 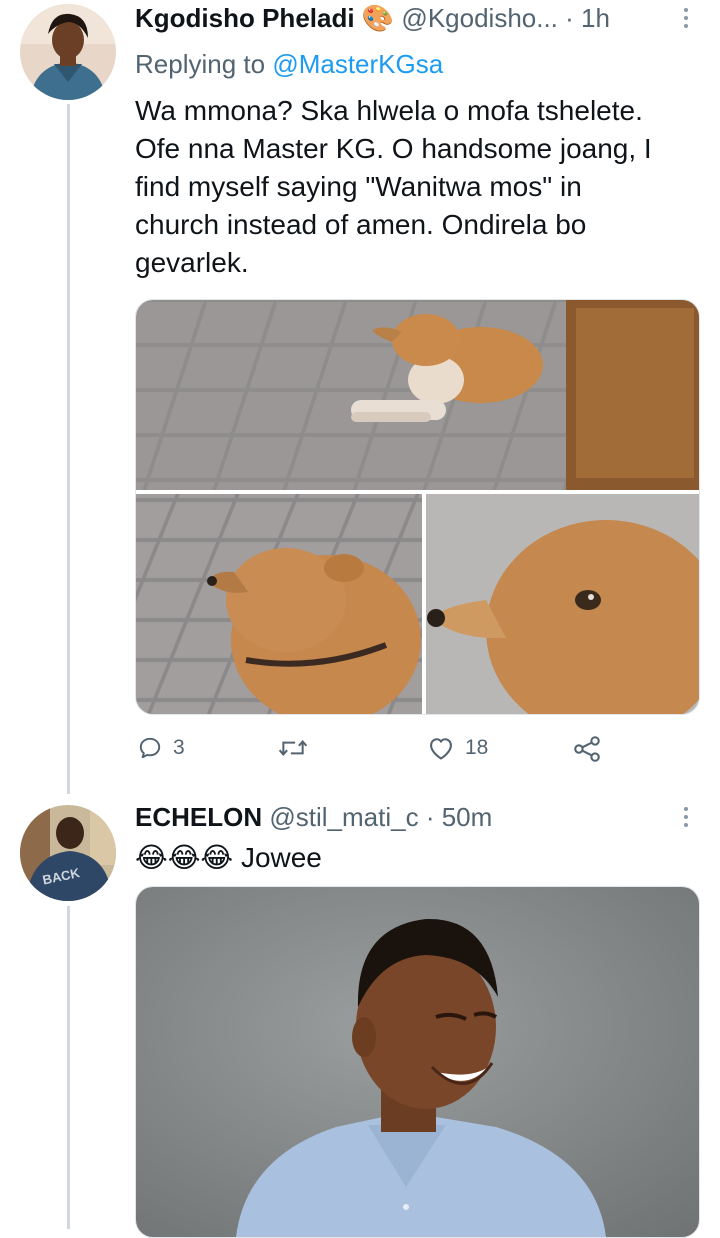 What do you see at coordinates (389, 110) in the screenshot?
I see `tweet-text-line: Wa mmona? Ska hlwela o mofa tshelete.` at bounding box center [389, 110].